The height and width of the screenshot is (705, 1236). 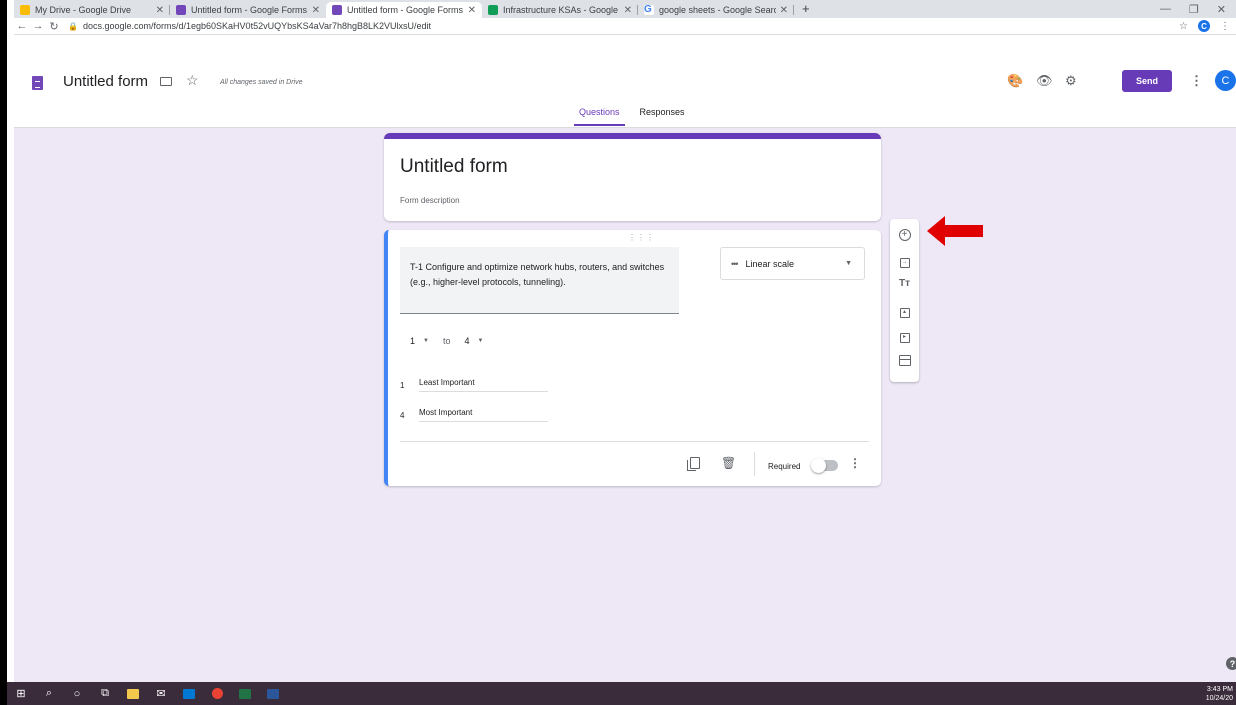 What do you see at coordinates (1225, 26) in the screenshot?
I see `browser-menu-icon: ⋮` at bounding box center [1225, 26].